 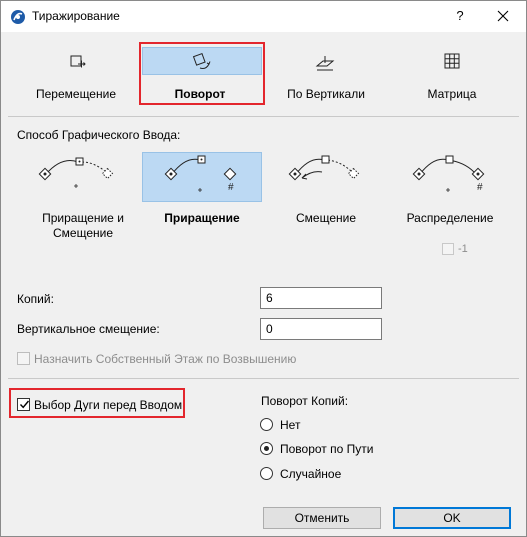 What do you see at coordinates (202, 73) in the screenshot?
I see `highlight-frame-rotate` at bounding box center [202, 73].